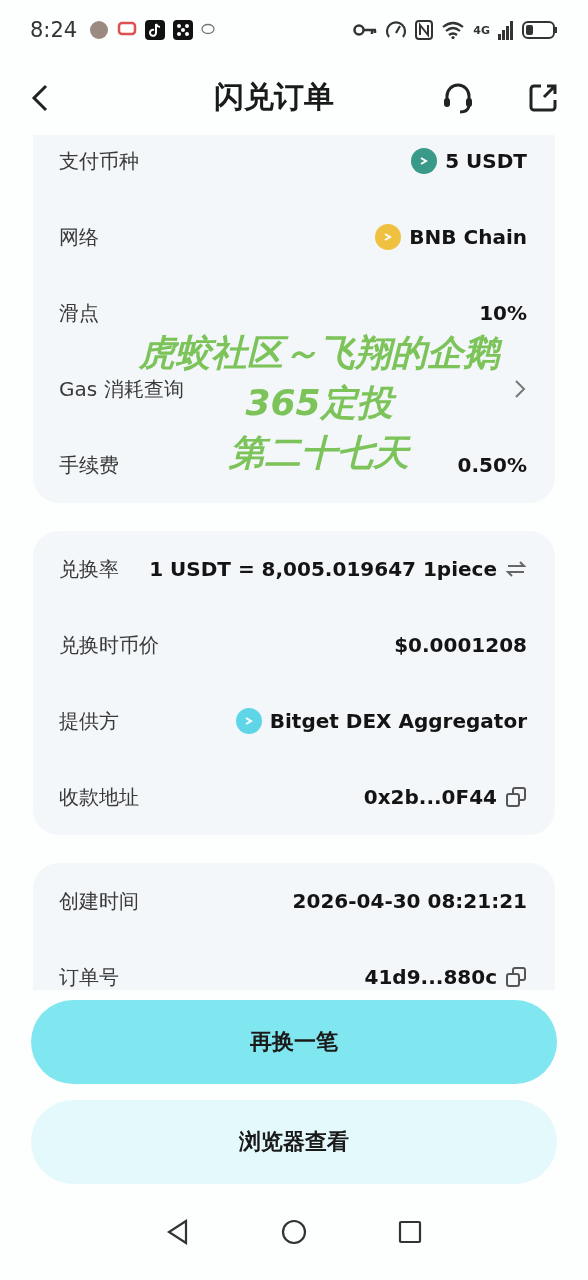 Image resolution: width=588 pixels, height=1280 pixels. Describe the element at coordinates (79, 237) in the screenshot. I see `row-label: 网络` at that location.